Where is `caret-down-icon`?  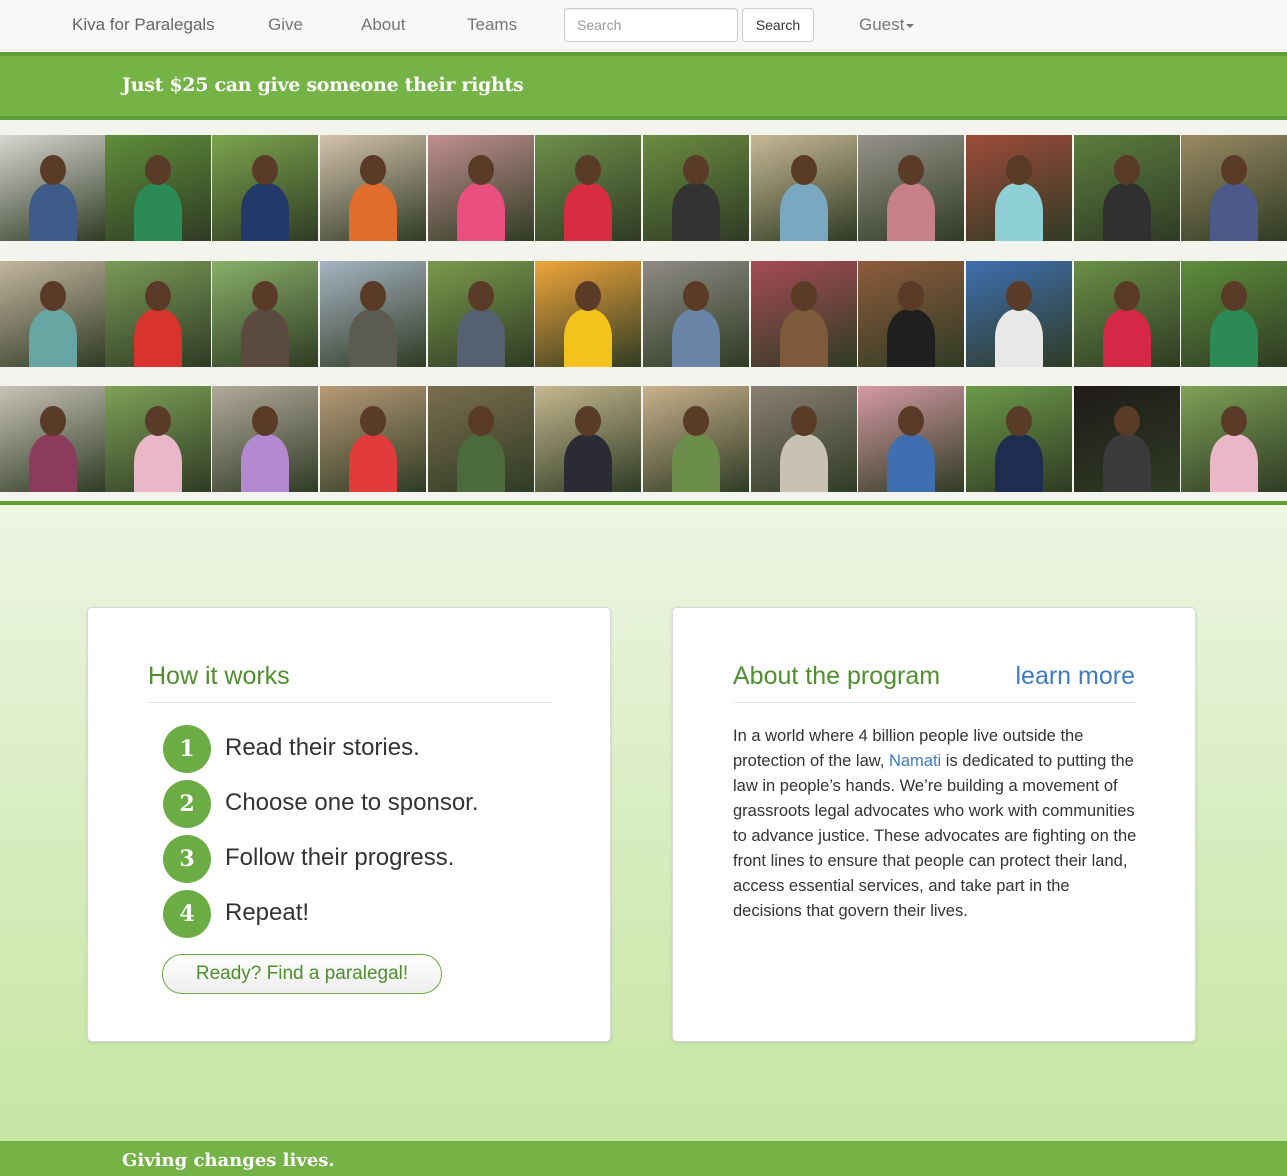 caret-down-icon is located at coordinates (910, 25).